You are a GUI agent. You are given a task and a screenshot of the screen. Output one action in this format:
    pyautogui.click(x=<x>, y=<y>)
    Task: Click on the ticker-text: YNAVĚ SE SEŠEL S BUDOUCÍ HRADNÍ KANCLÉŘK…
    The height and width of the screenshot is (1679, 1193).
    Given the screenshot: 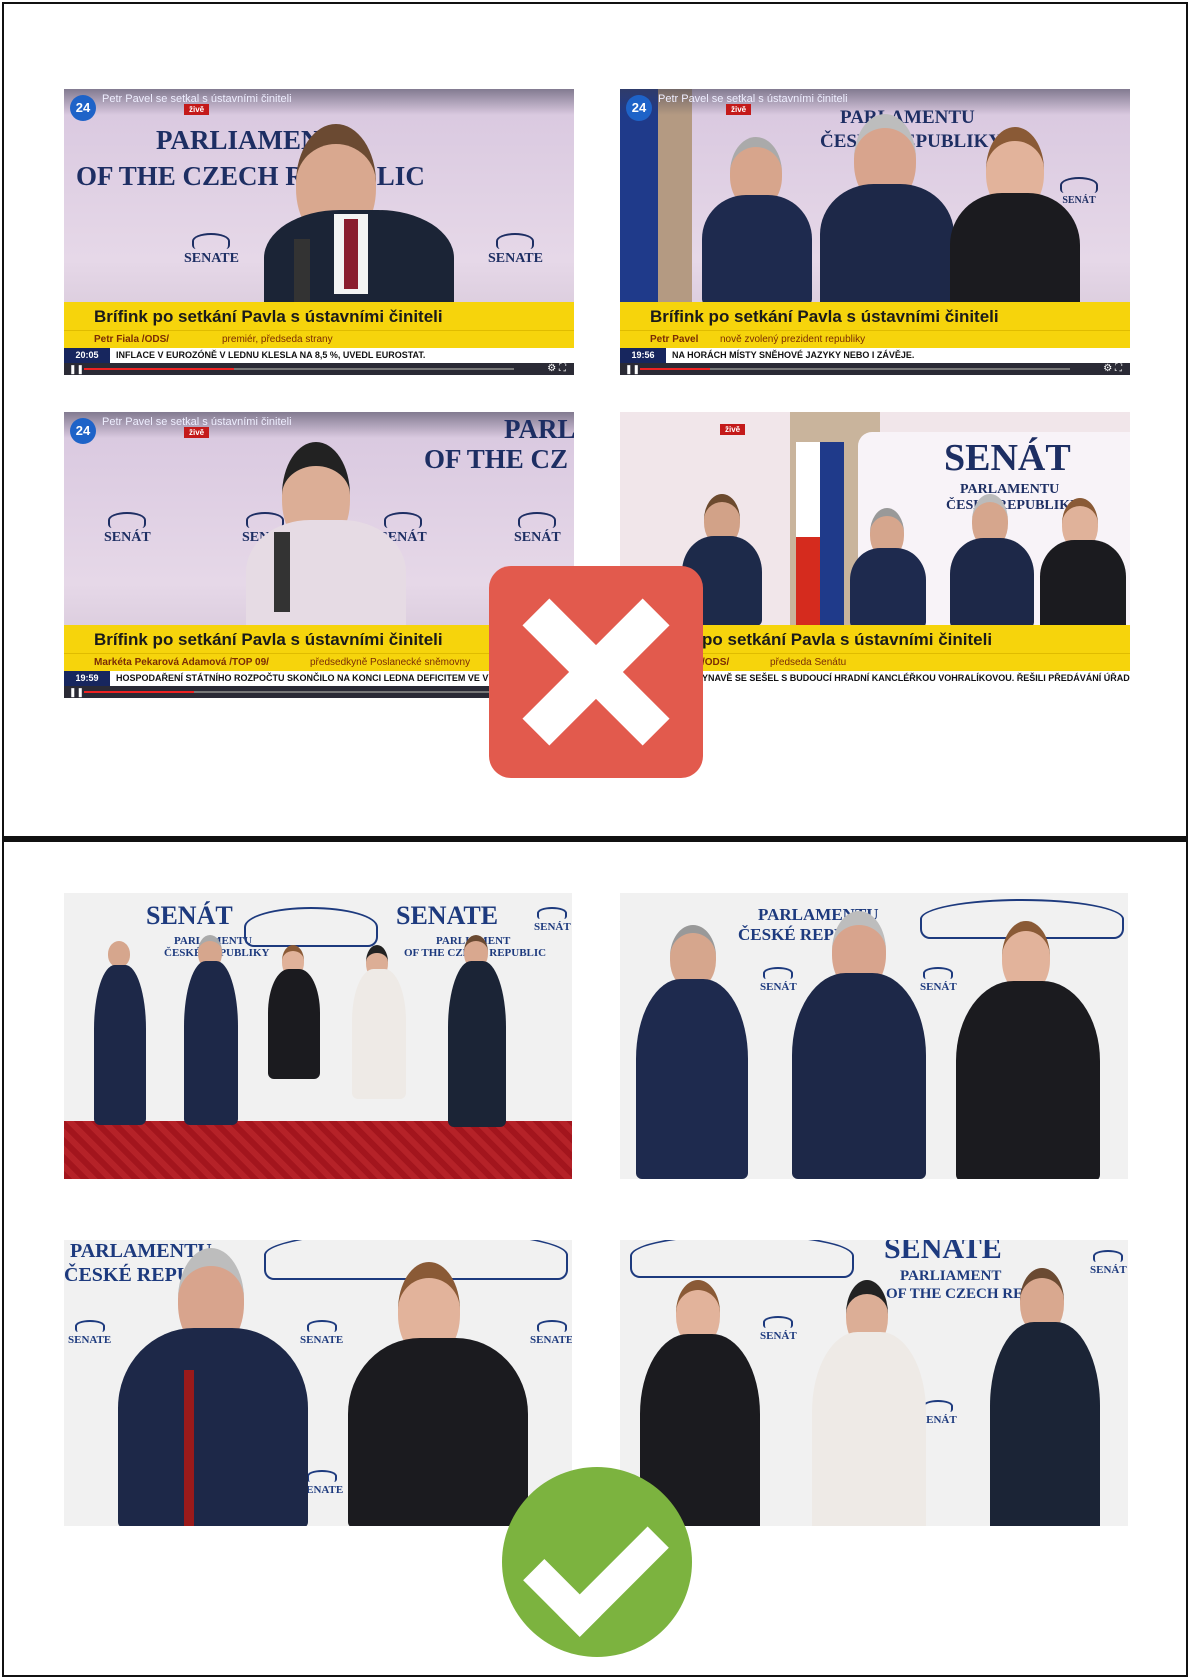 What is the action you would take?
    pyautogui.click(x=916, y=678)
    